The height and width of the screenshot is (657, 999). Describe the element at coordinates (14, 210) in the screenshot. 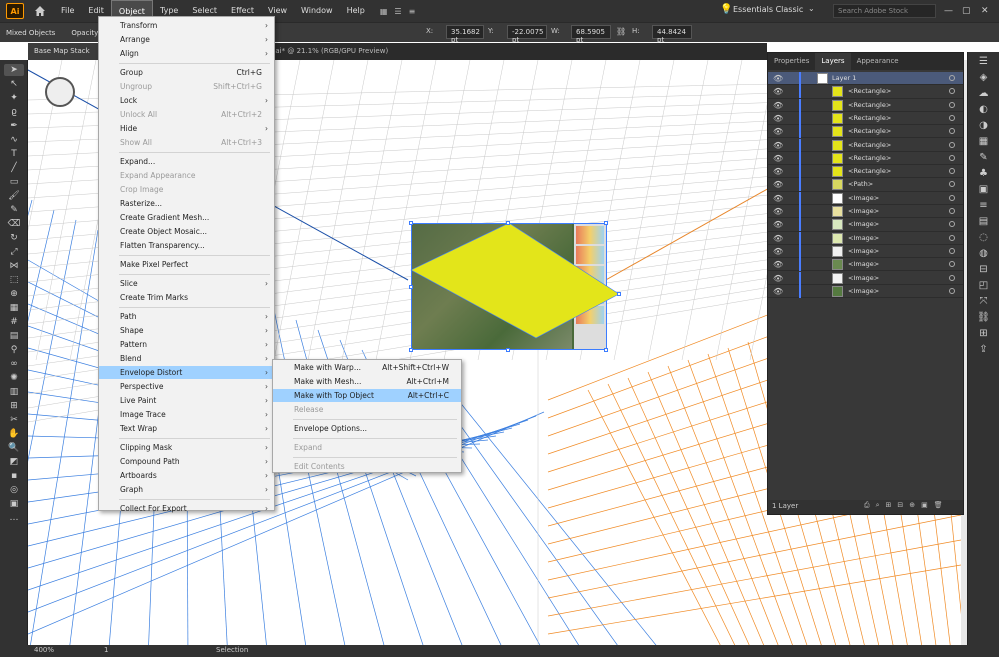

I see `pencil-tool-icon: ✎` at that location.